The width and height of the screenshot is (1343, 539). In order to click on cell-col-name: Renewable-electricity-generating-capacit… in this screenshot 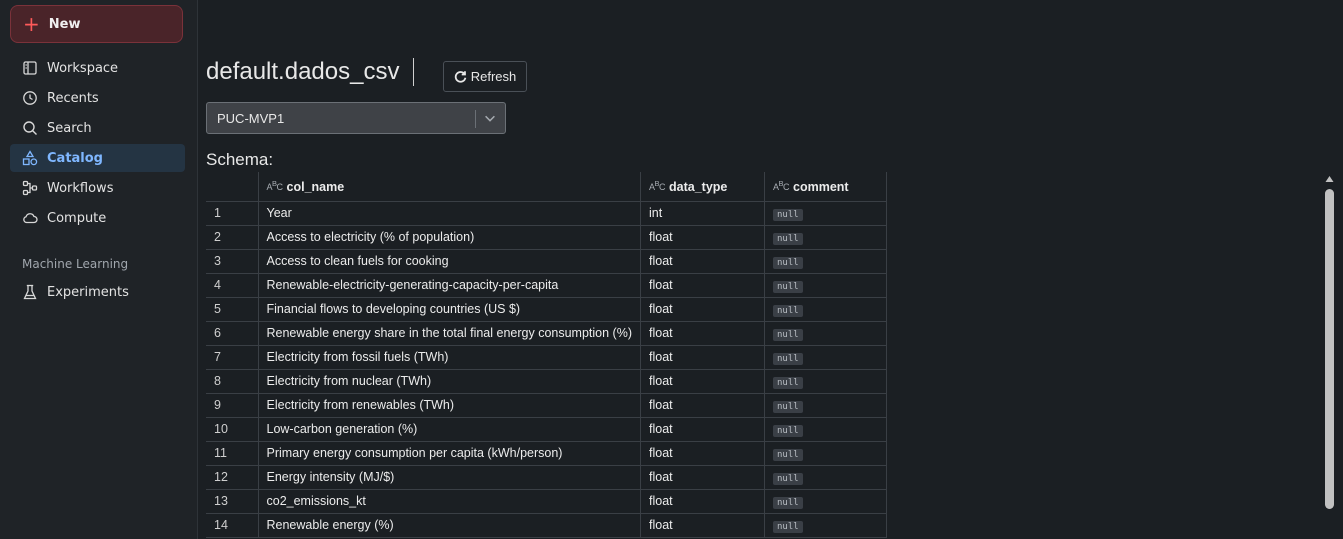, I will do `click(449, 285)`.